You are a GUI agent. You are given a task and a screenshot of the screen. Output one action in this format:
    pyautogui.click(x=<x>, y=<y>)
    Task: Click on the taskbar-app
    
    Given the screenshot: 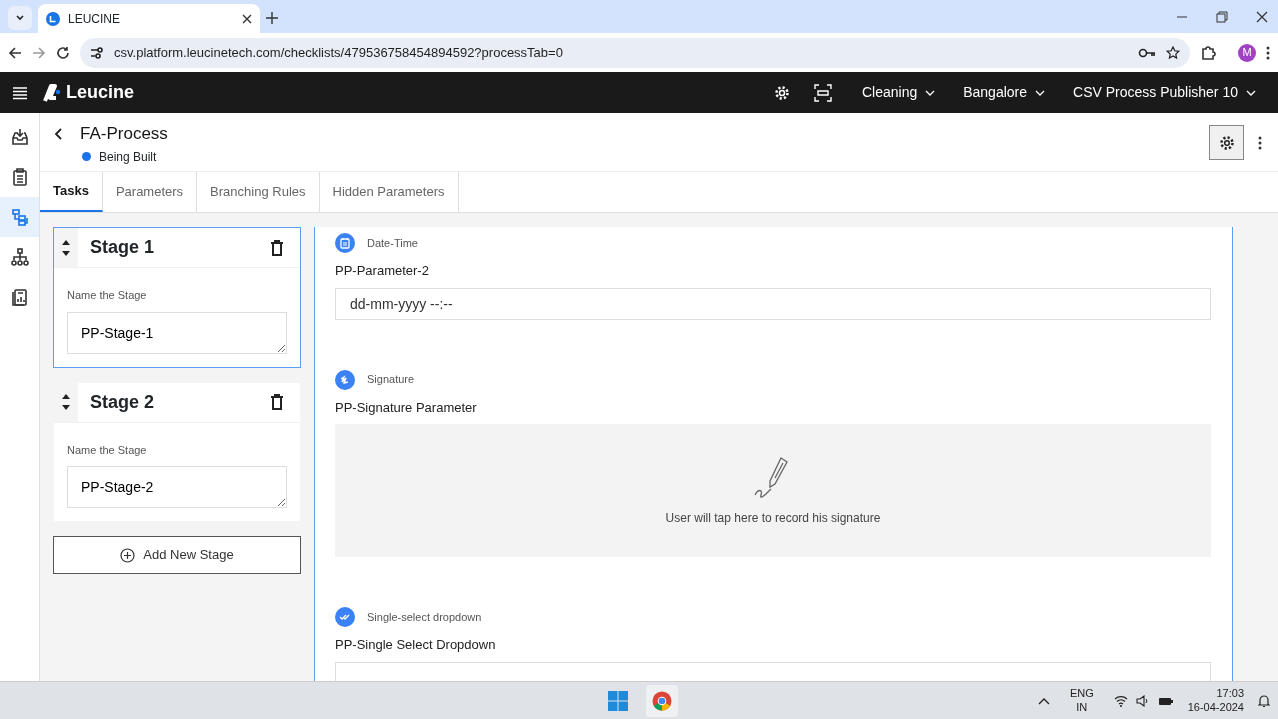 What is the action you would take?
    pyautogui.click(x=662, y=700)
    